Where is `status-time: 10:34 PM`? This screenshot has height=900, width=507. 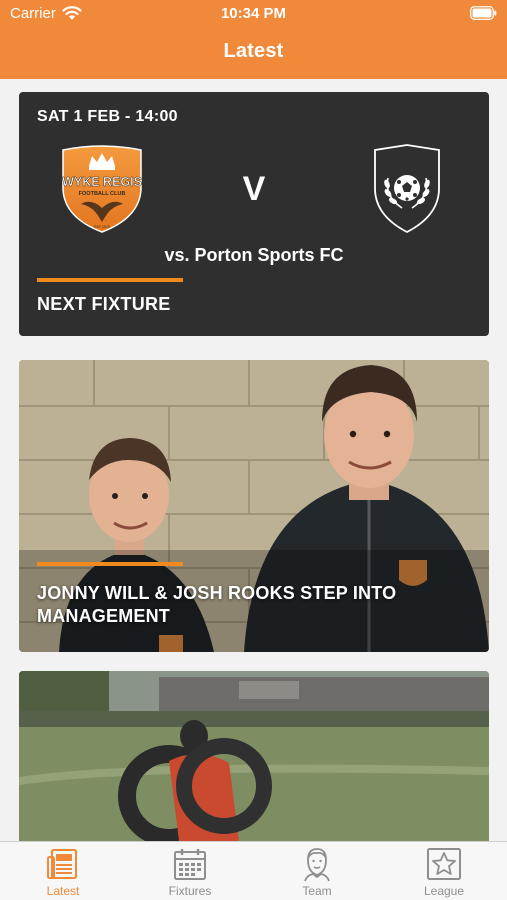
status-time: 10:34 PM is located at coordinates (253, 13).